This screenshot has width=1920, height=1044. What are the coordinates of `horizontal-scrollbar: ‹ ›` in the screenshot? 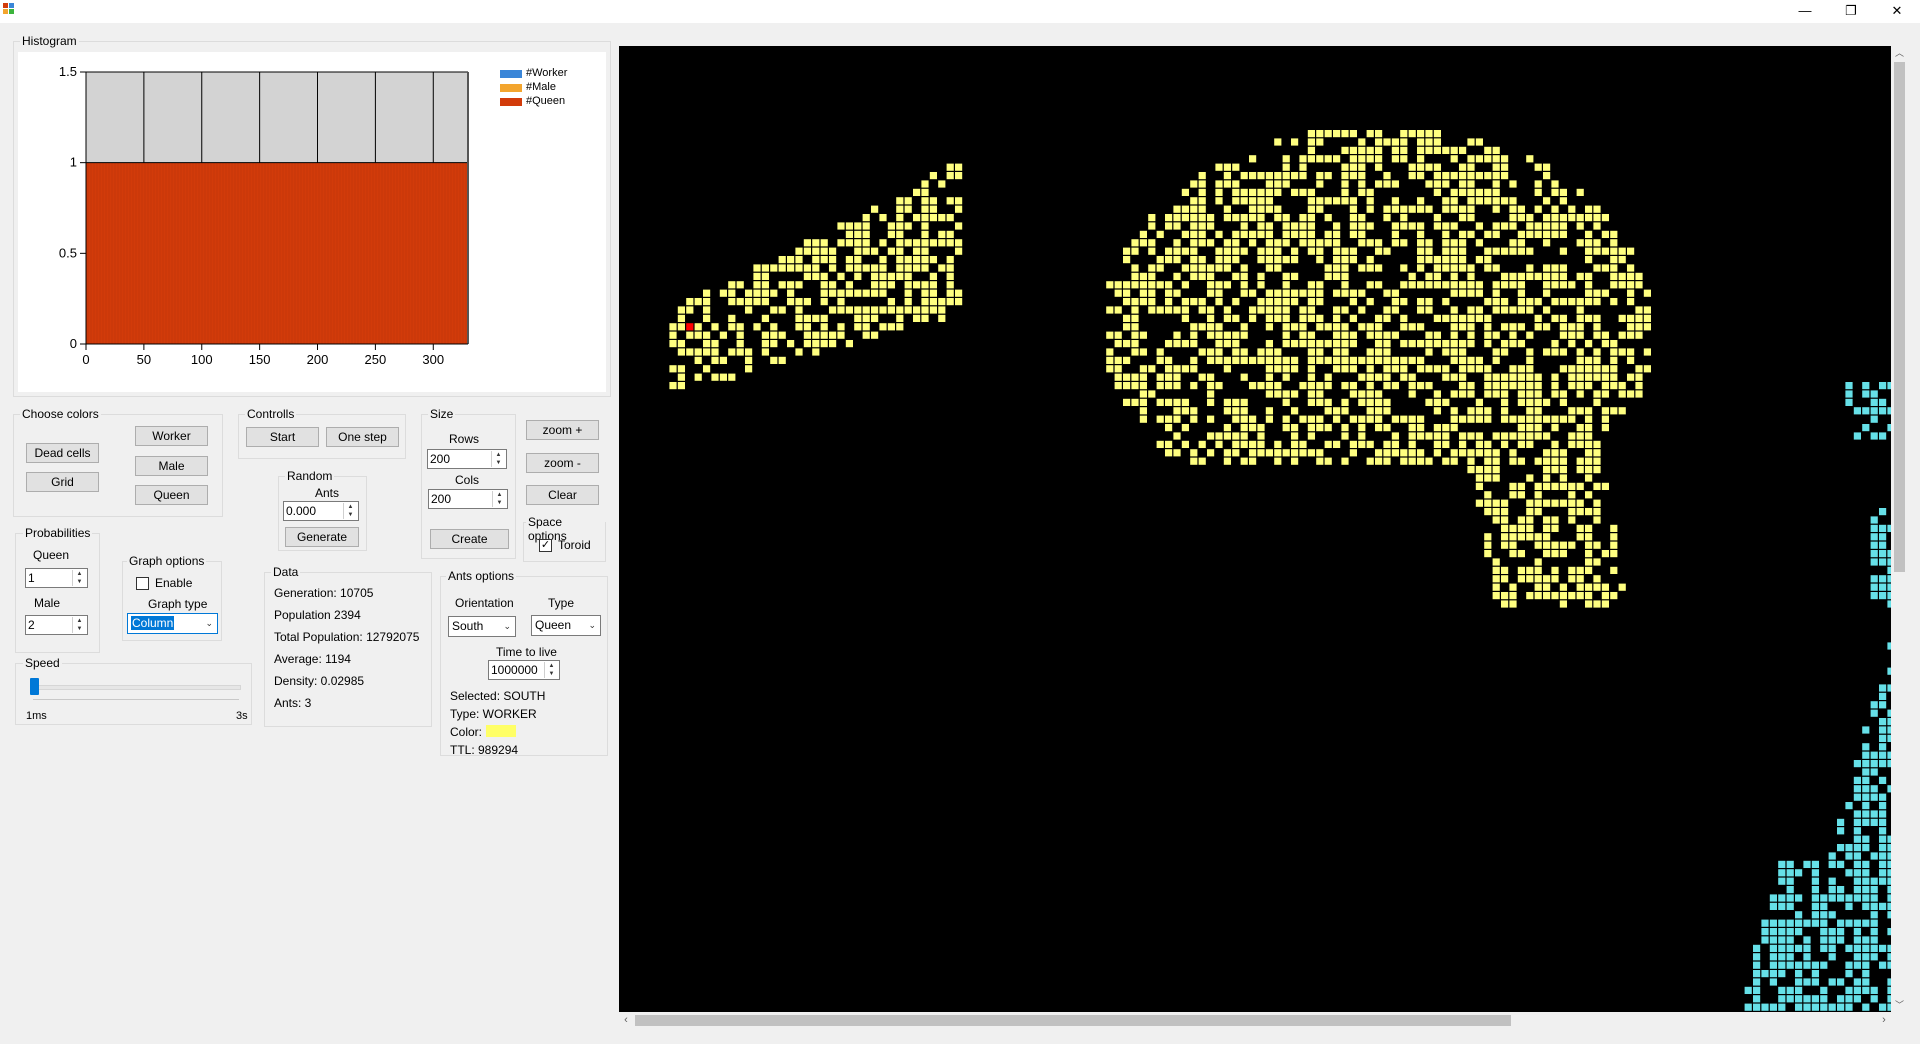 It's located at (1255, 1020).